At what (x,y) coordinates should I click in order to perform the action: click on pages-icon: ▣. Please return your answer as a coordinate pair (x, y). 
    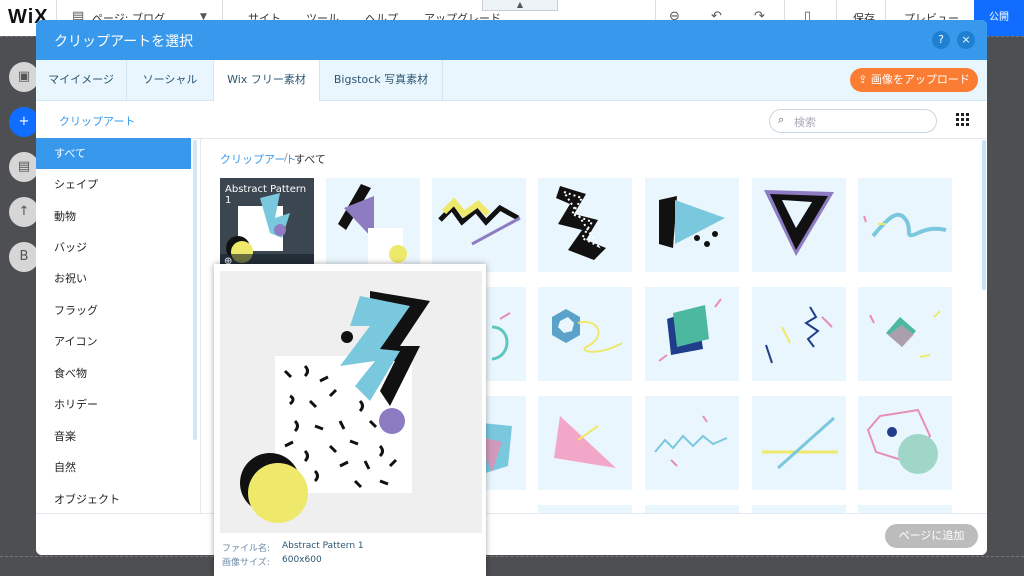
    Looking at the image, I should click on (24, 76).